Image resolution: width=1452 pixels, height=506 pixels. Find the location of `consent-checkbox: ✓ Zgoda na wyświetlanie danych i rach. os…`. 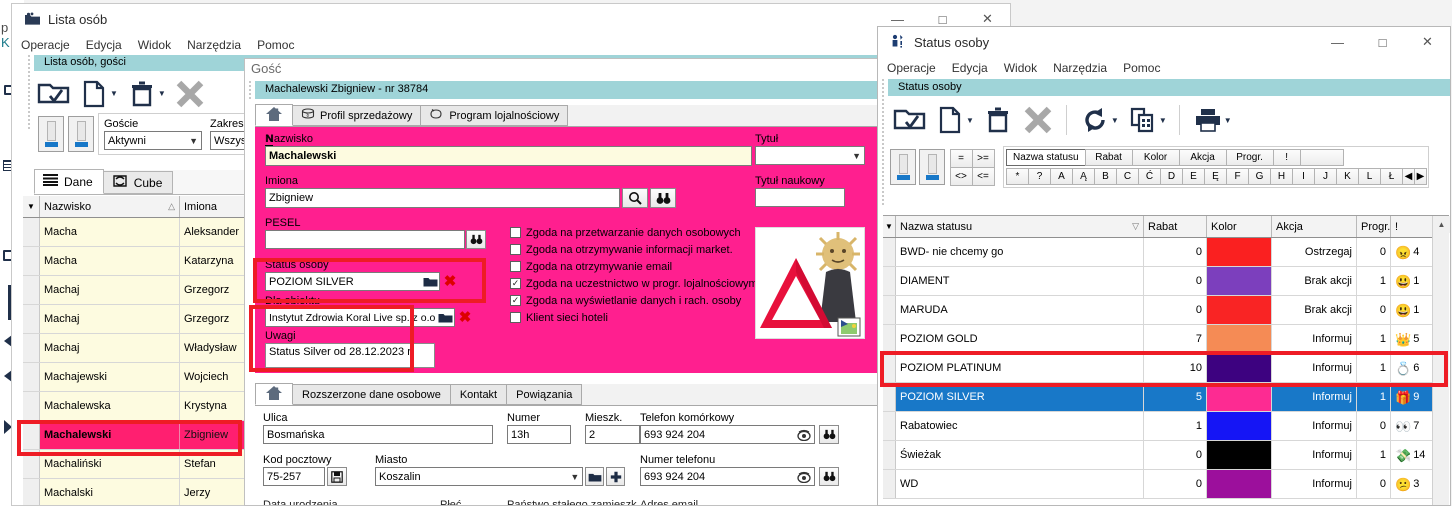

consent-checkbox: ✓ Zgoda na wyświetlanie danych i rach. os… is located at coordinates (634, 300).